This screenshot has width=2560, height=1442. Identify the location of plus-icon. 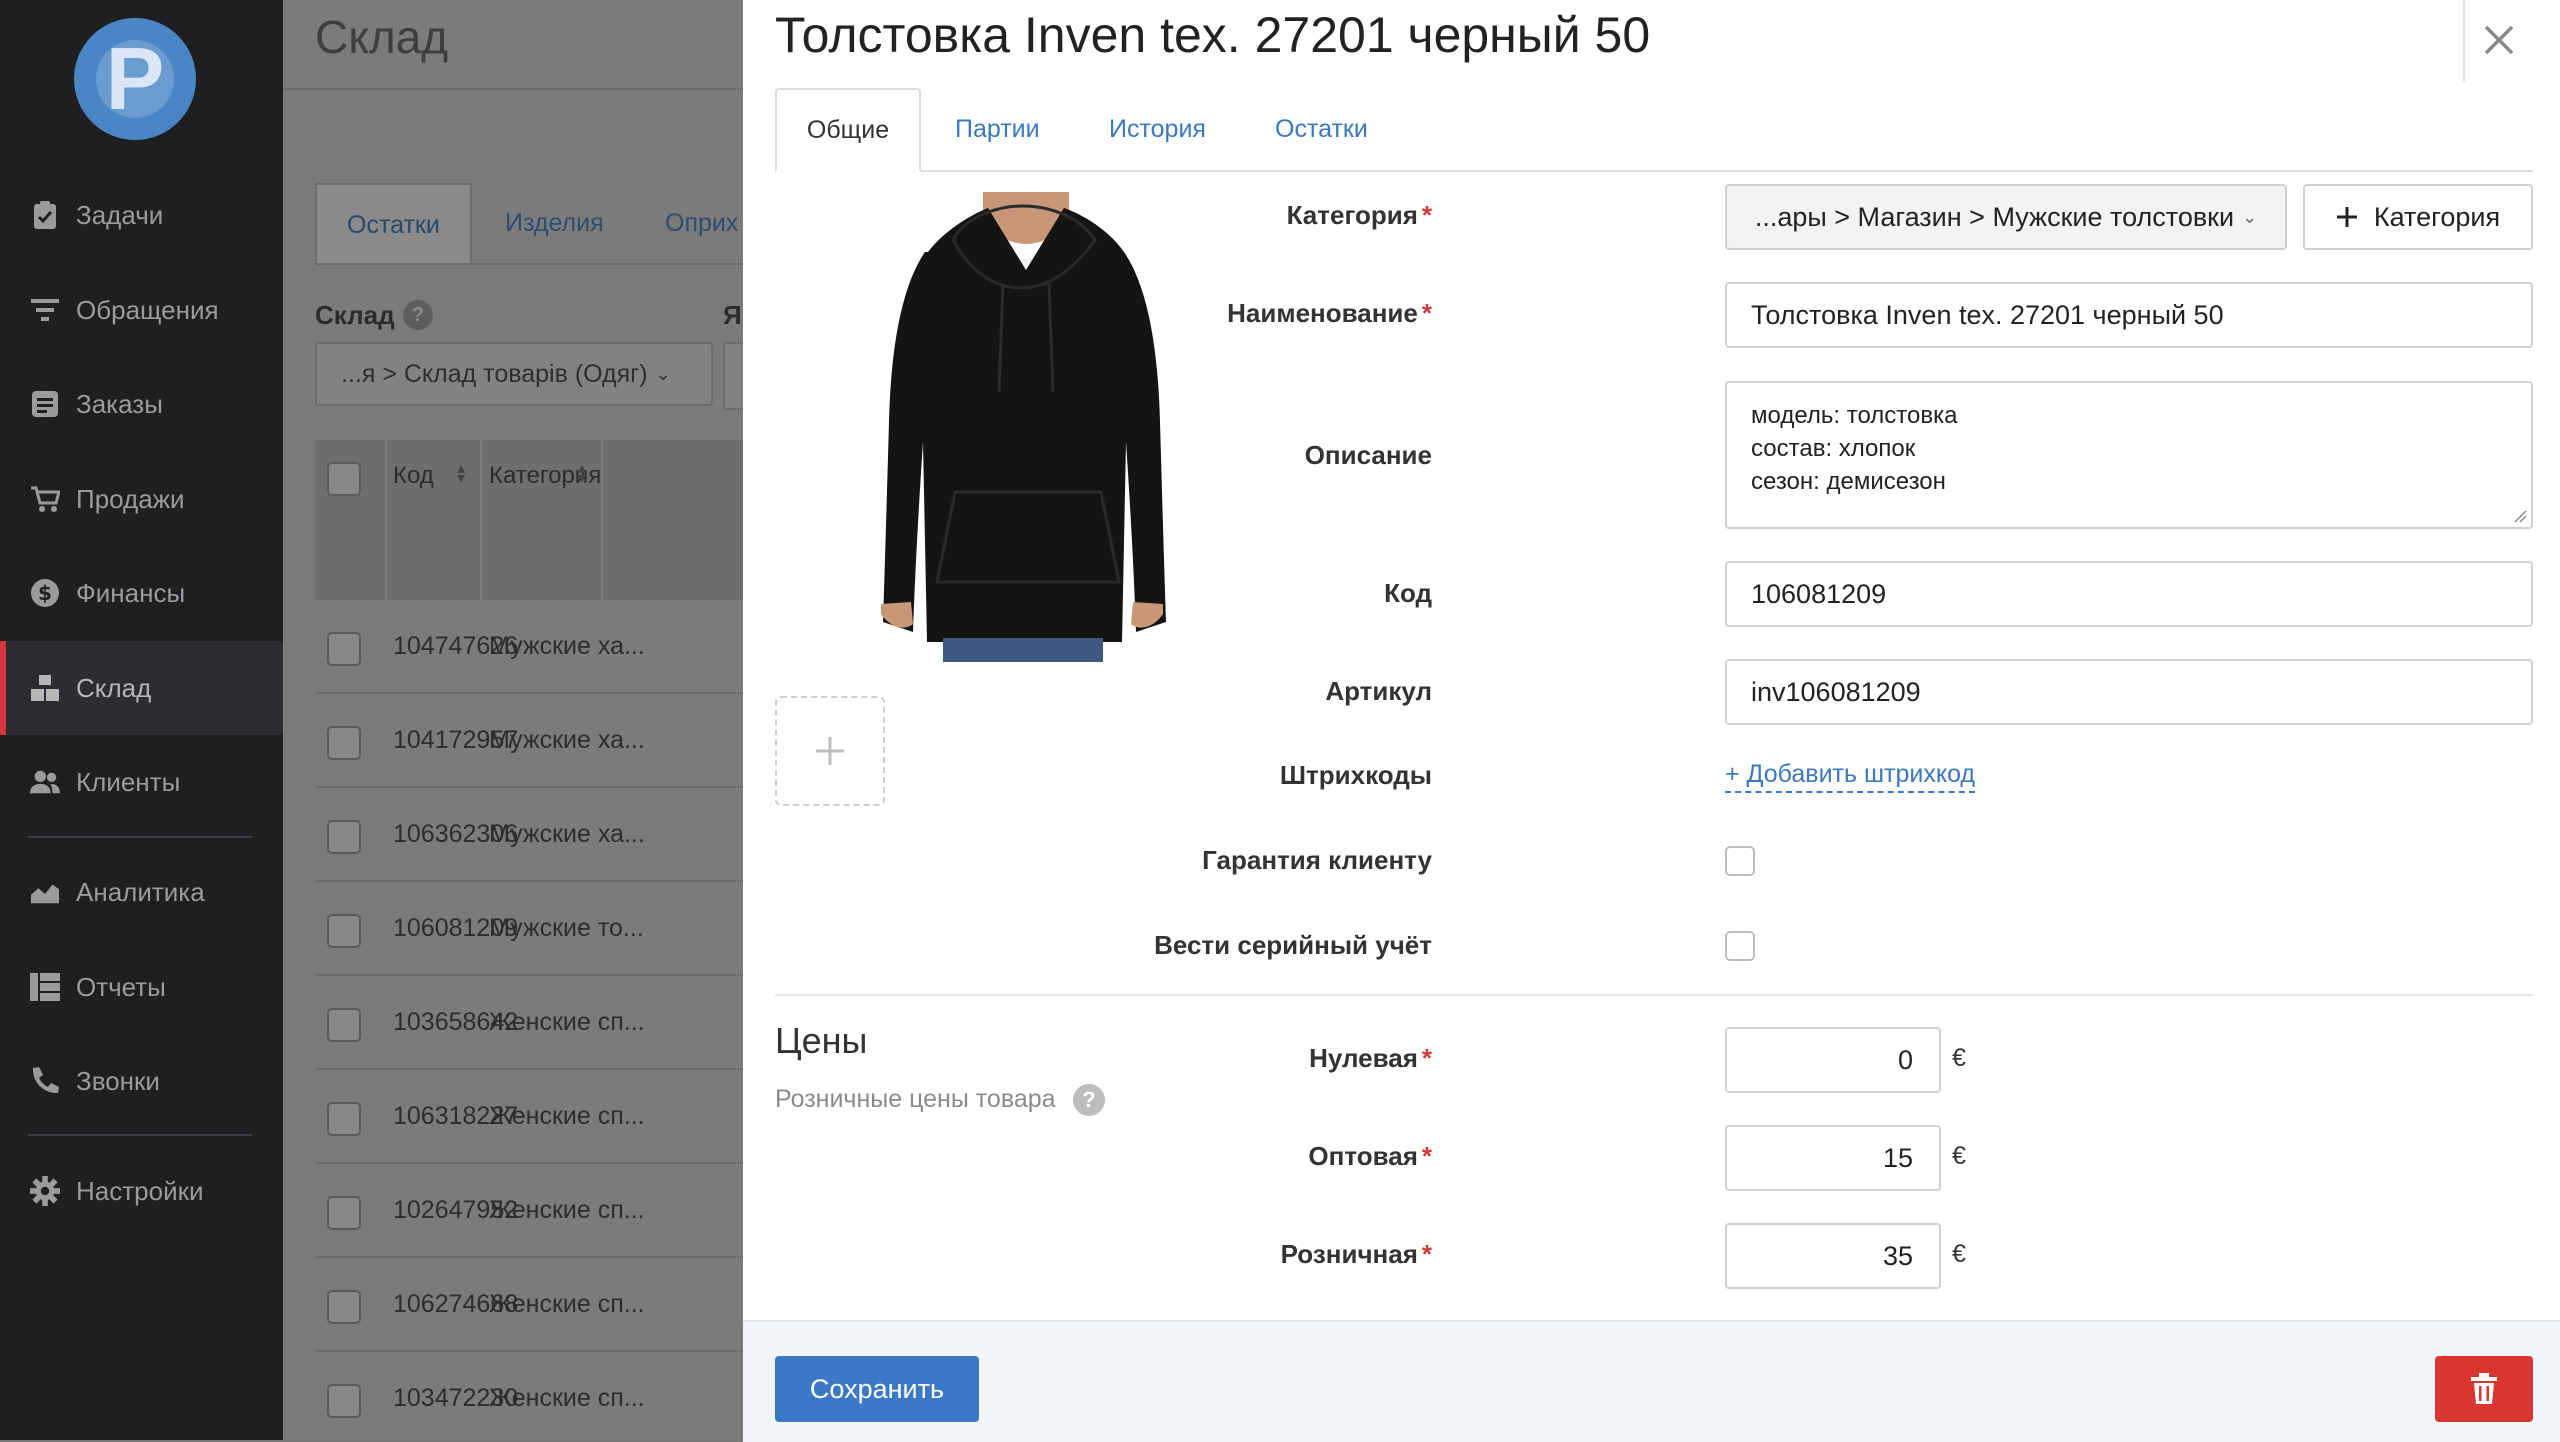
(2346, 217).